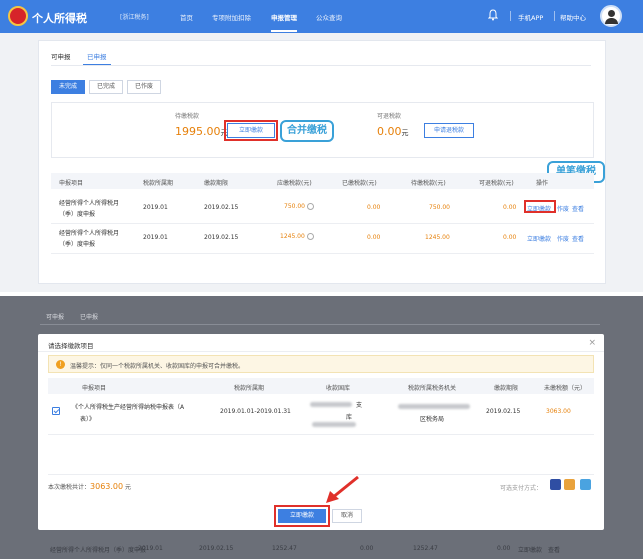 Image resolution: width=643 pixels, height=559 pixels. Describe the element at coordinates (521, 488) in the screenshot. I see `payment-methods-label: 可选支付方式：` at that location.